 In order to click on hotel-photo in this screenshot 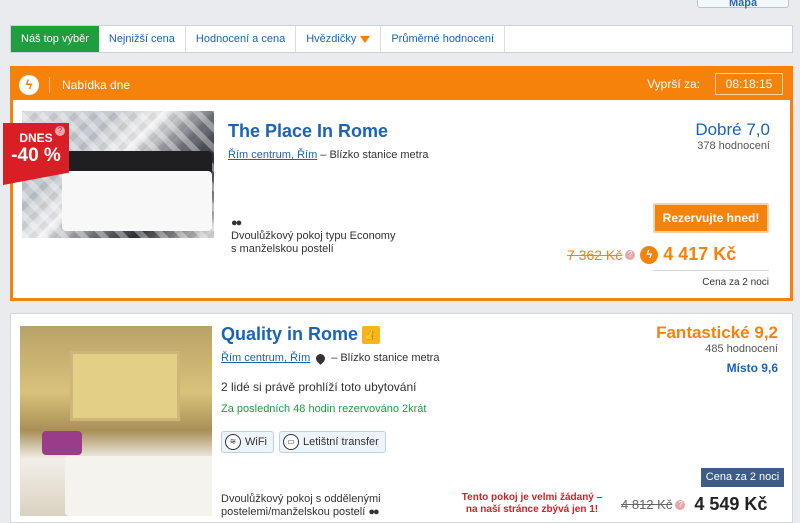, I will do `click(116, 421)`.